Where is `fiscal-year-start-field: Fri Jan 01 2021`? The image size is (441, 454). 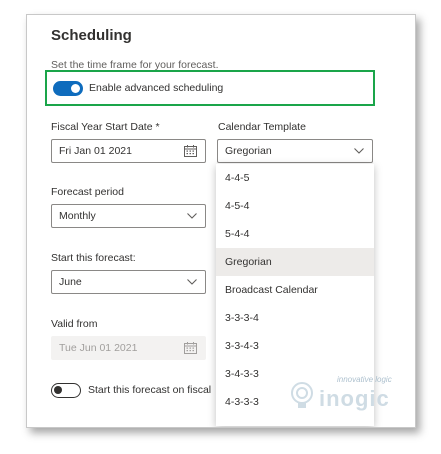
fiscal-year-start-field: Fri Jan 01 2021 is located at coordinates (128, 151).